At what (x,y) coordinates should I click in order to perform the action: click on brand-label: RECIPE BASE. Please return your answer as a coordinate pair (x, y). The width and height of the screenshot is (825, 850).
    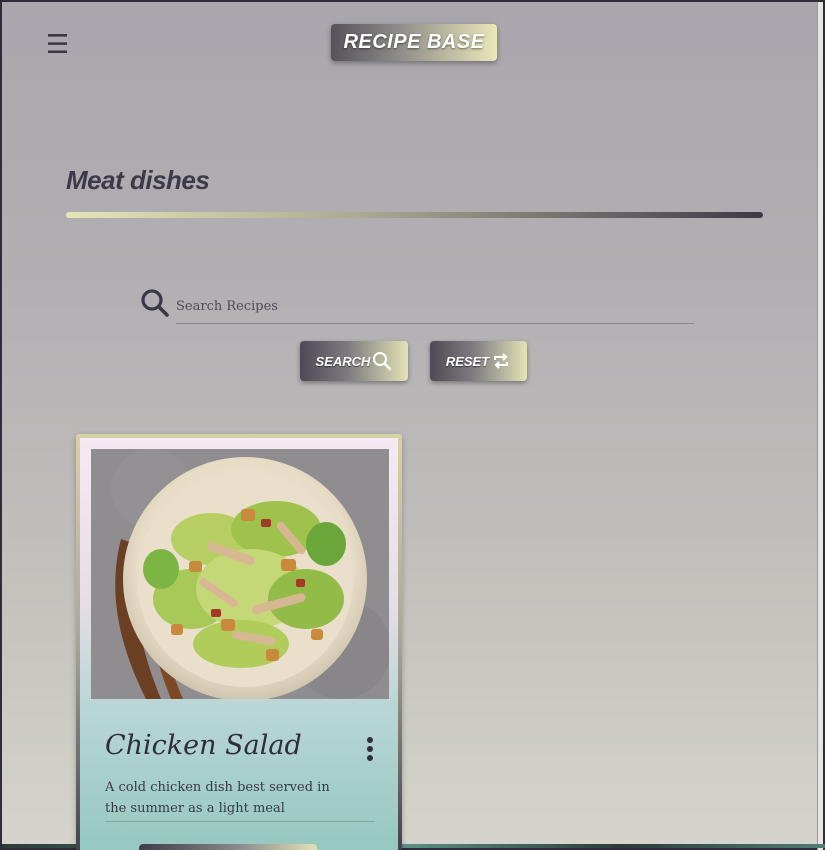
    Looking at the image, I should click on (414, 42).